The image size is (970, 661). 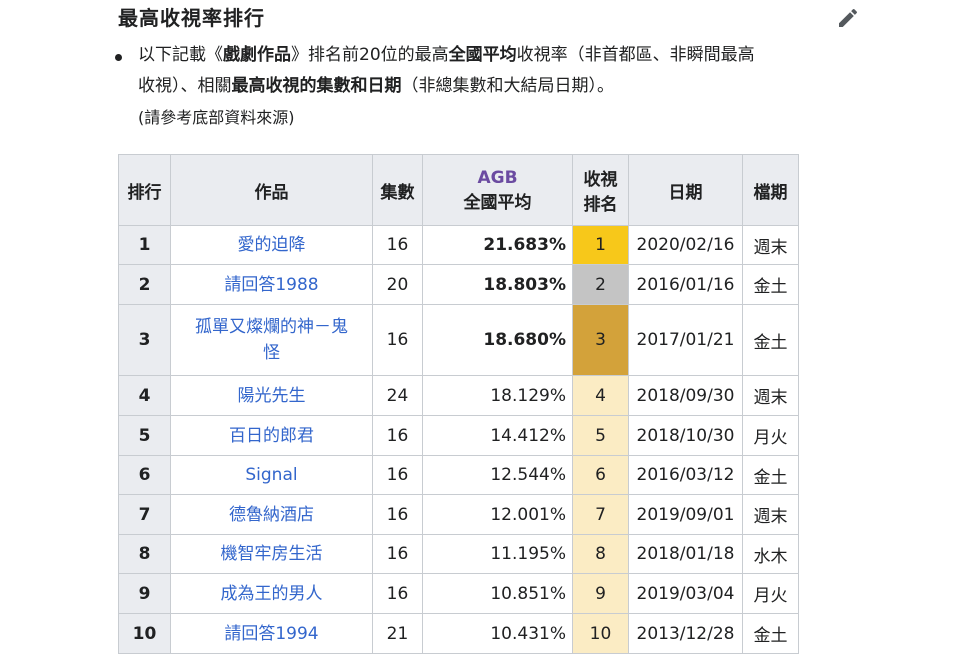 I want to click on pencil-icon, so click(x=848, y=18).